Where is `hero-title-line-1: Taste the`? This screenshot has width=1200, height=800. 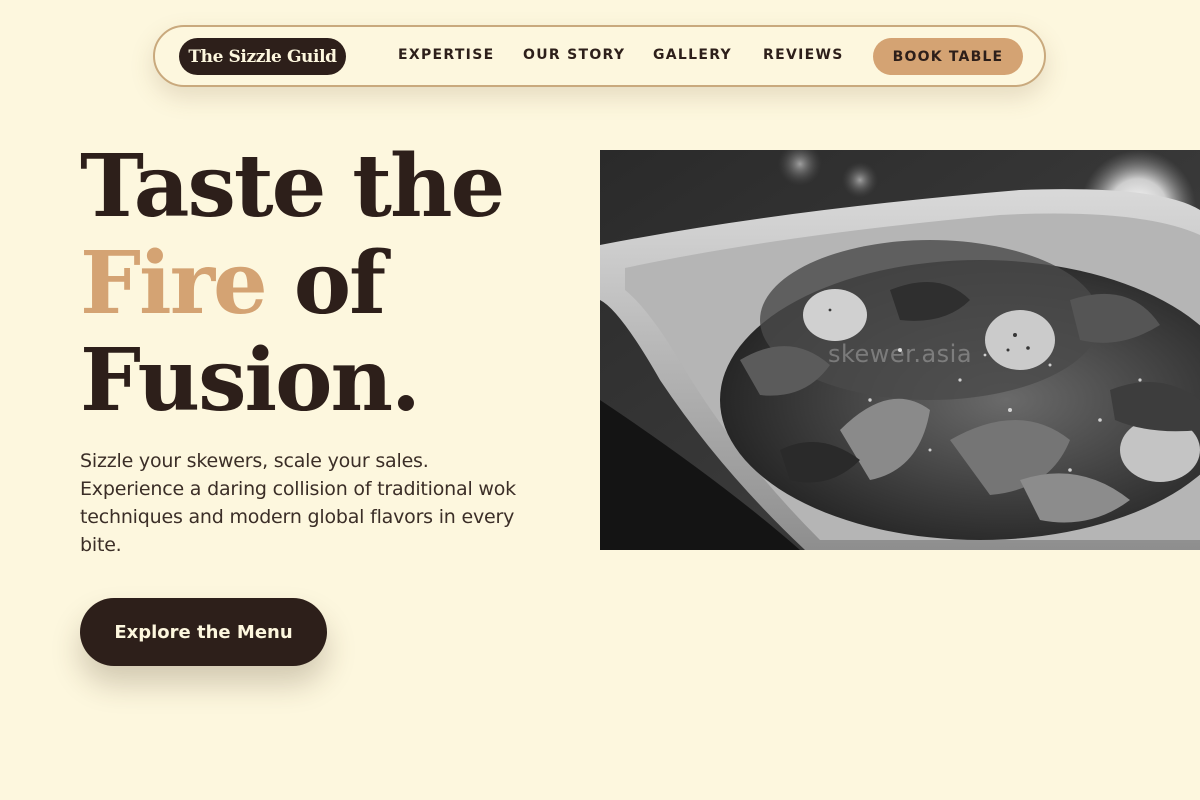 hero-title-line-1: Taste the is located at coordinates (292, 186).